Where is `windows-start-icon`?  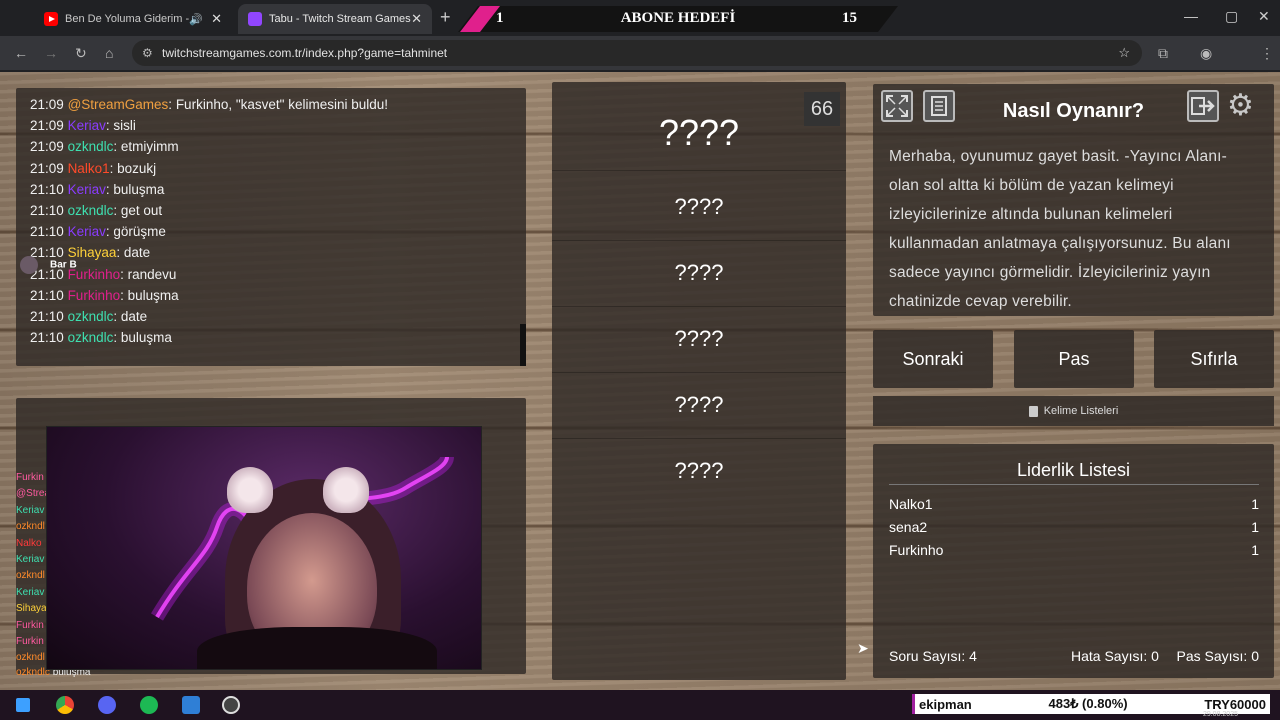
windows-start-icon is located at coordinates (23, 705).